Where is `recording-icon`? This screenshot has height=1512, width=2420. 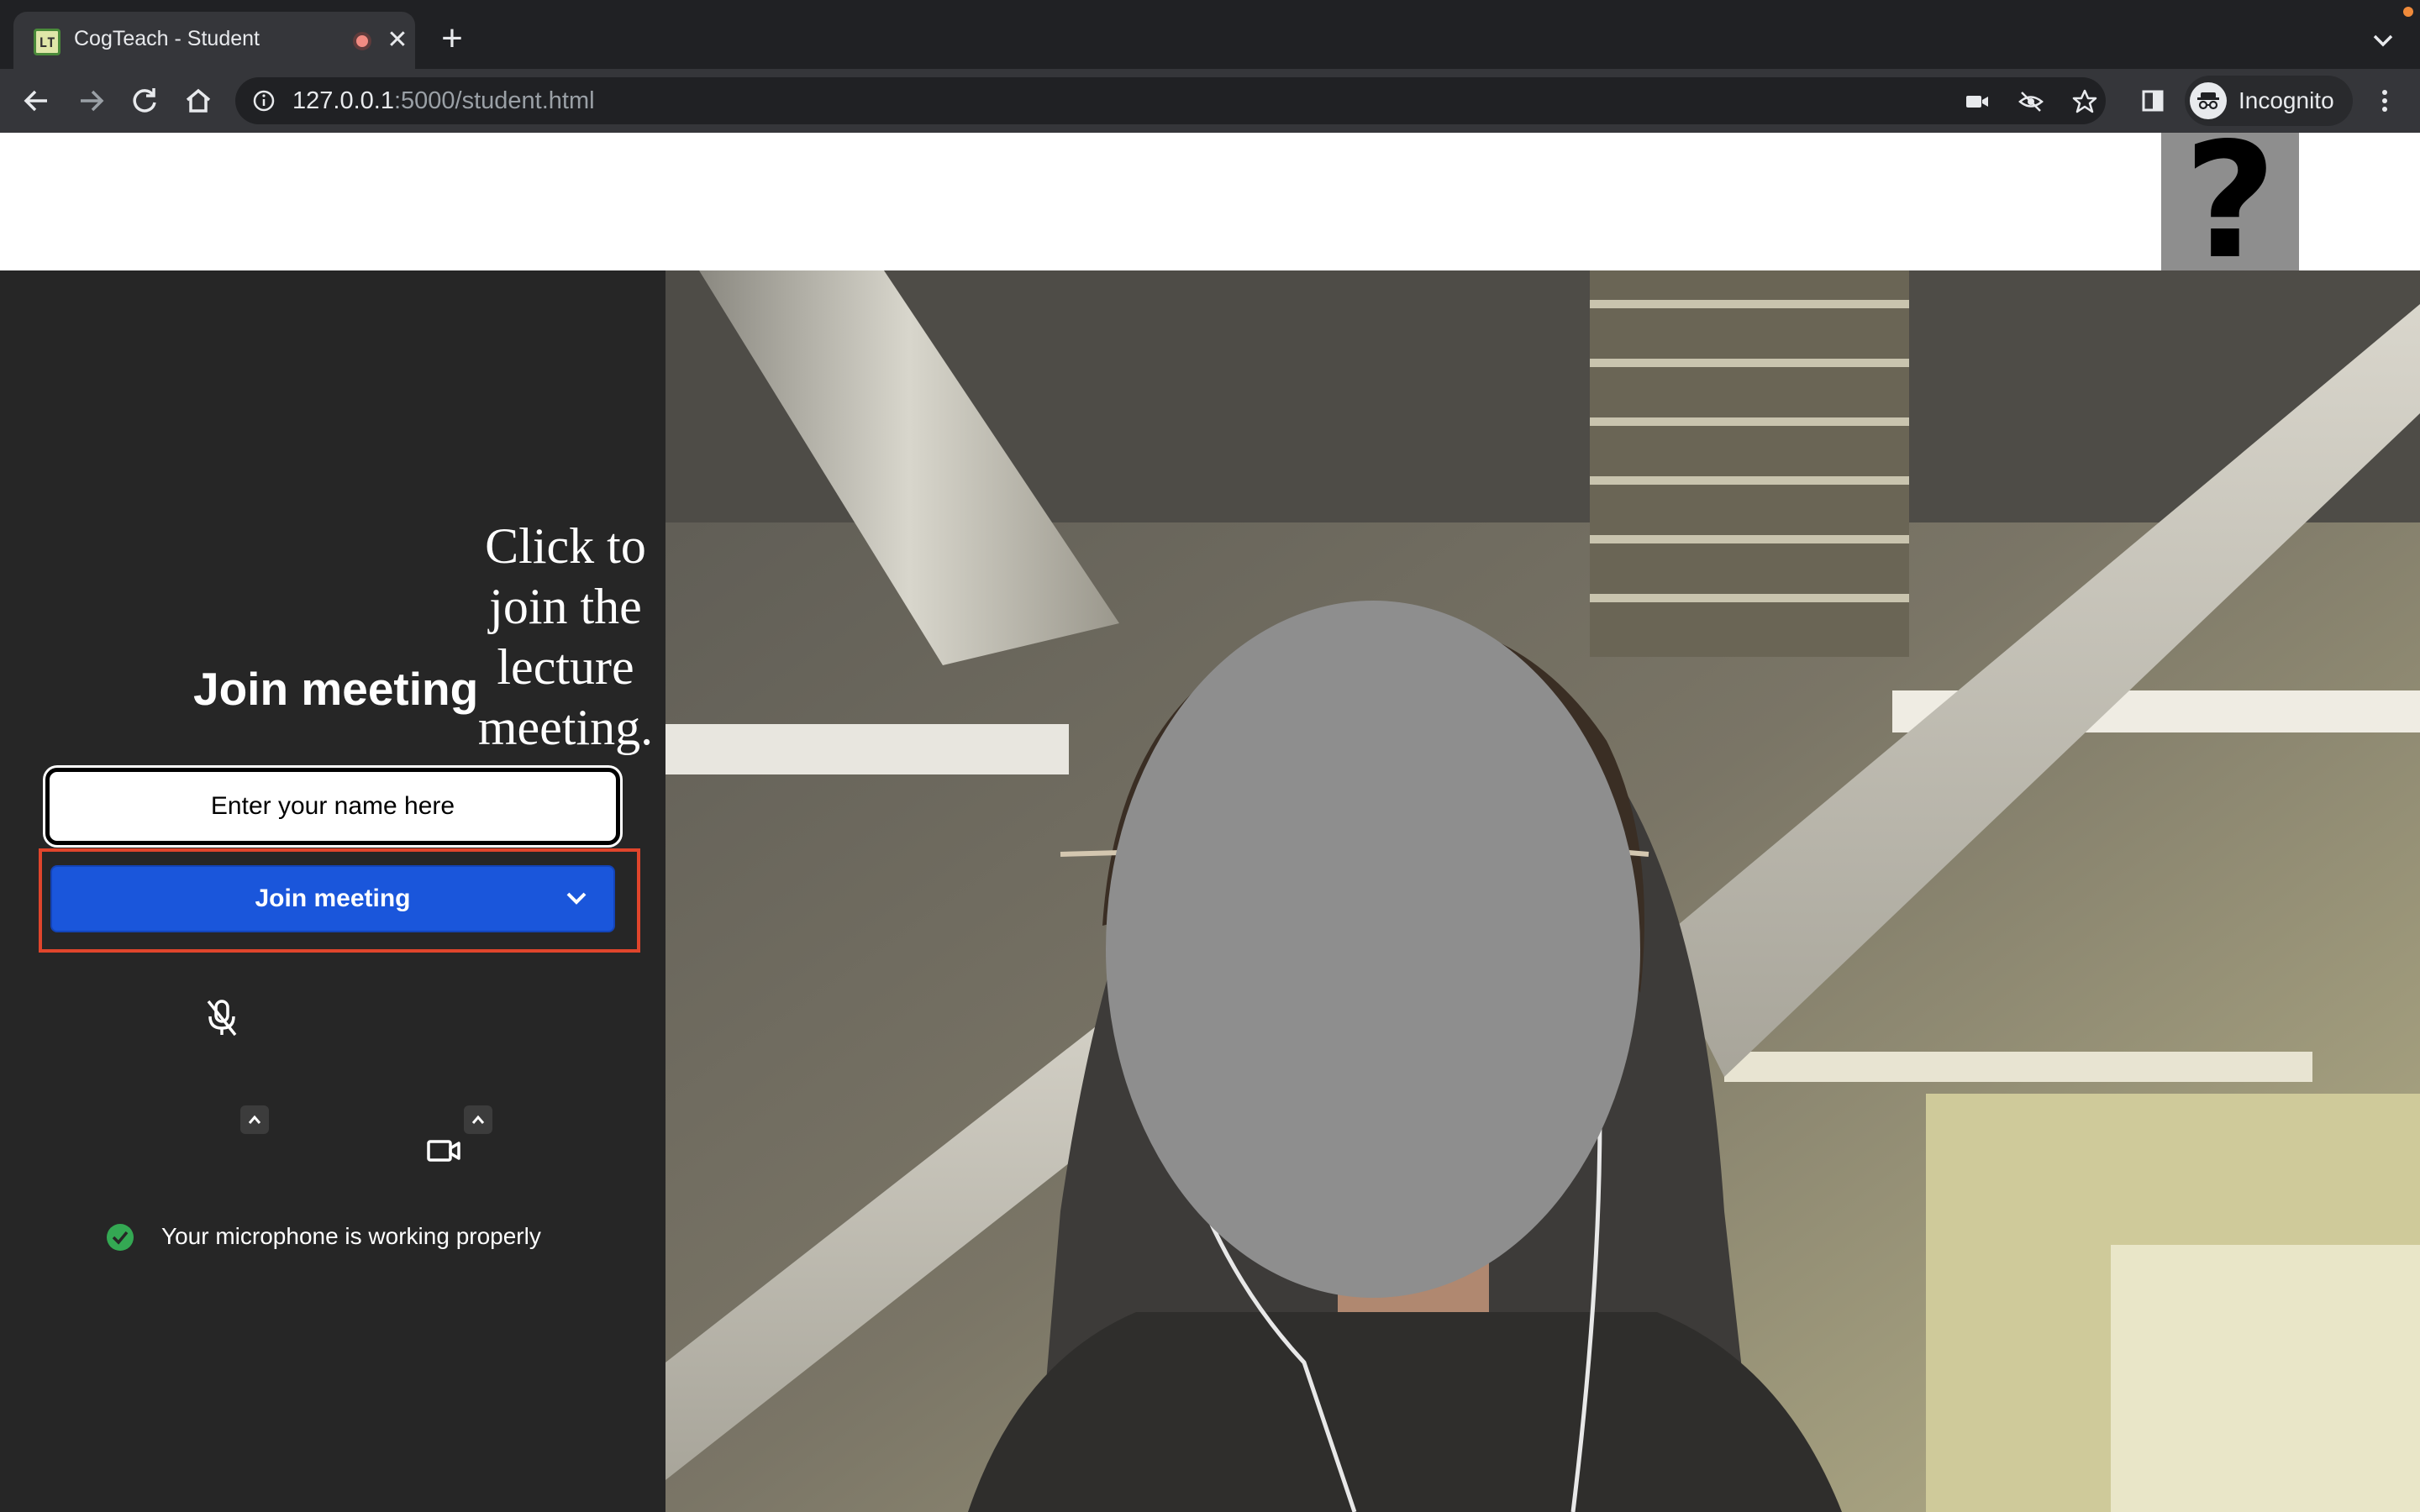 recording-icon is located at coordinates (362, 41).